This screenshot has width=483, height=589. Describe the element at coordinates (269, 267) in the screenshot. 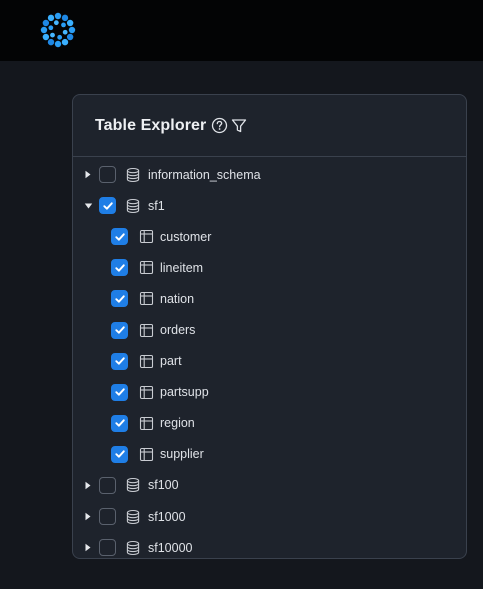

I see `table-row: lineitem` at that location.